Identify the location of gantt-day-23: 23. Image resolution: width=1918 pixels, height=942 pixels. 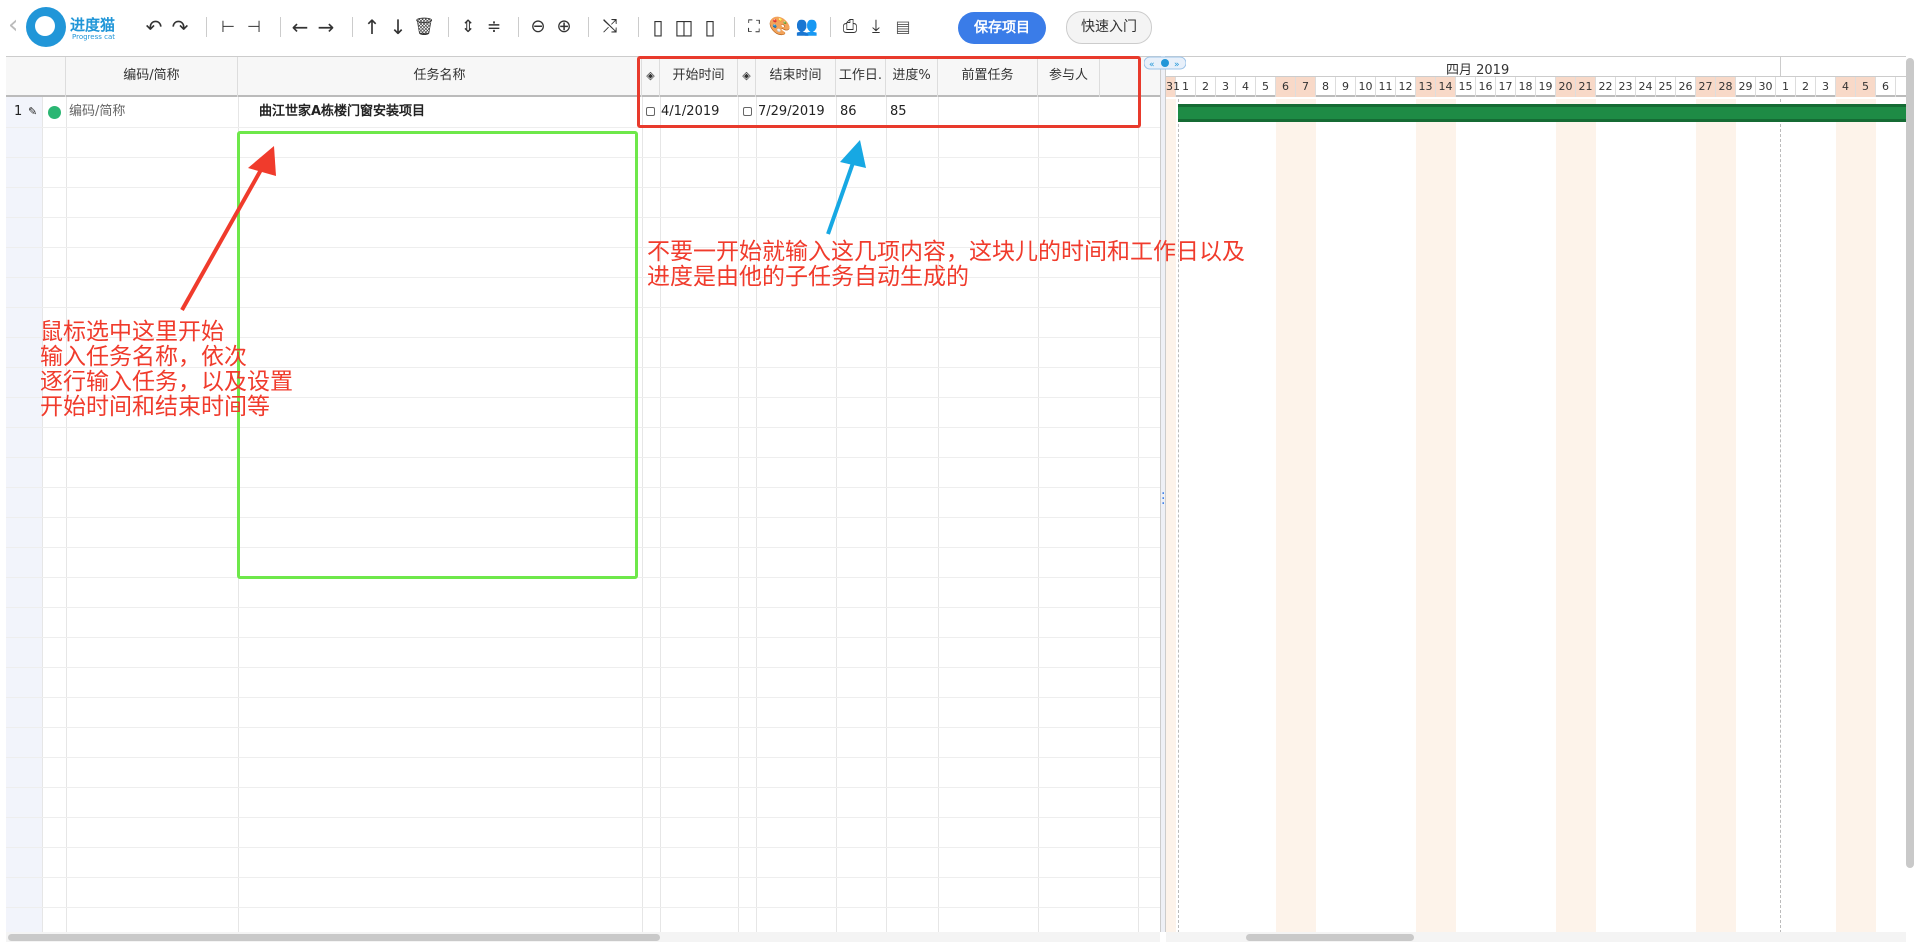
(1626, 87).